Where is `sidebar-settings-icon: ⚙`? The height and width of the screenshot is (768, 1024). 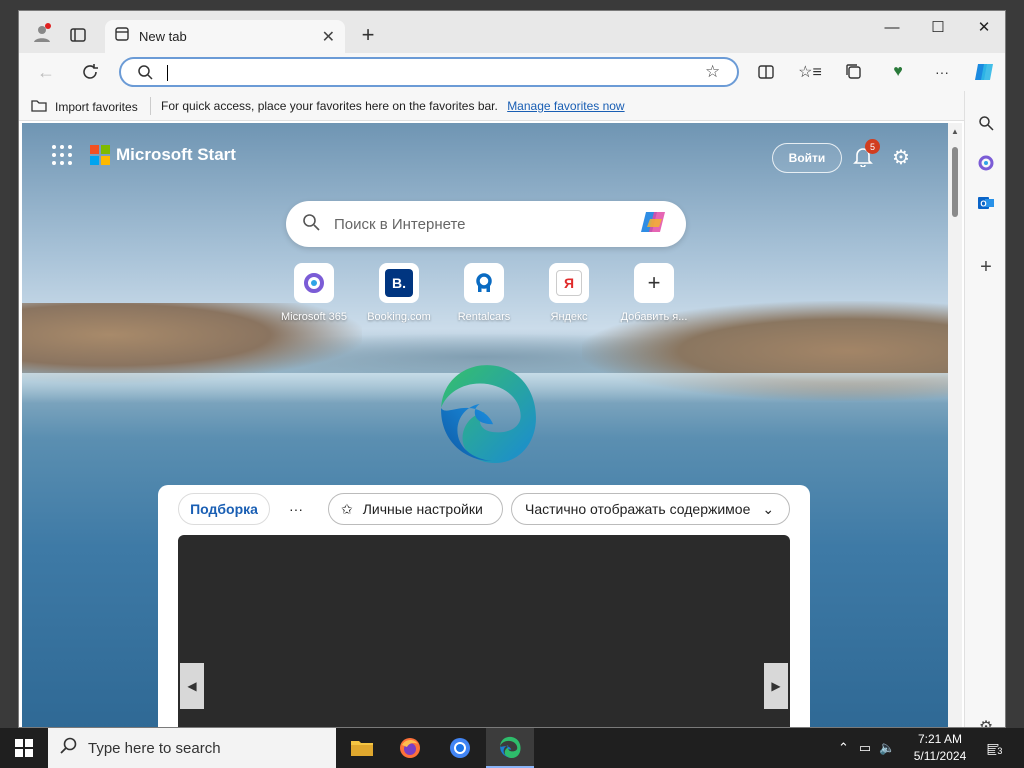
sidebar-settings-icon: ⚙ is located at coordinates (986, 721).